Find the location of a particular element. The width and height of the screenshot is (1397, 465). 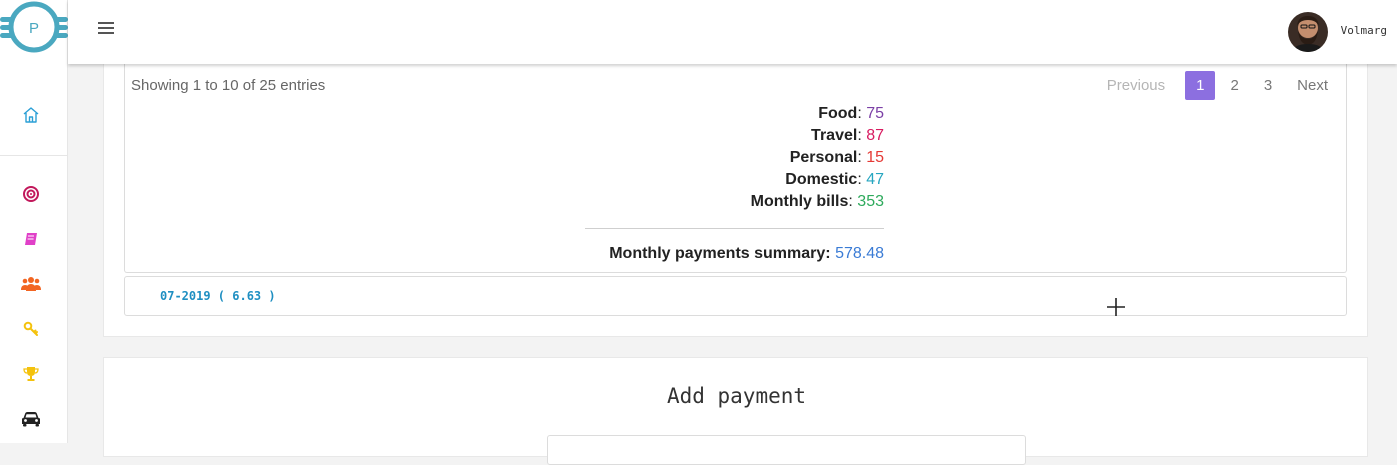

key-icon is located at coordinates (30, 328).